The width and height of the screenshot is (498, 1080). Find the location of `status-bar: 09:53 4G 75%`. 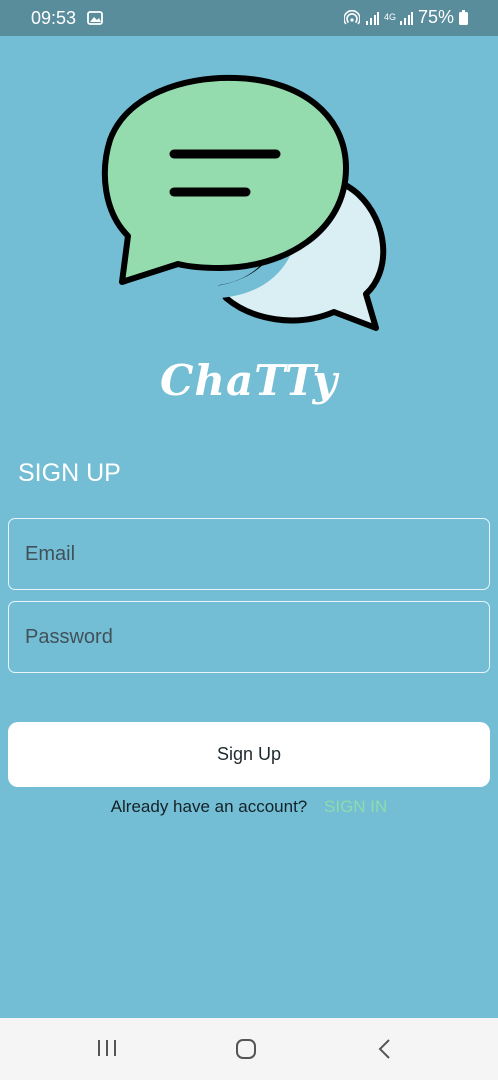

status-bar: 09:53 4G 75% is located at coordinates (249, 18).